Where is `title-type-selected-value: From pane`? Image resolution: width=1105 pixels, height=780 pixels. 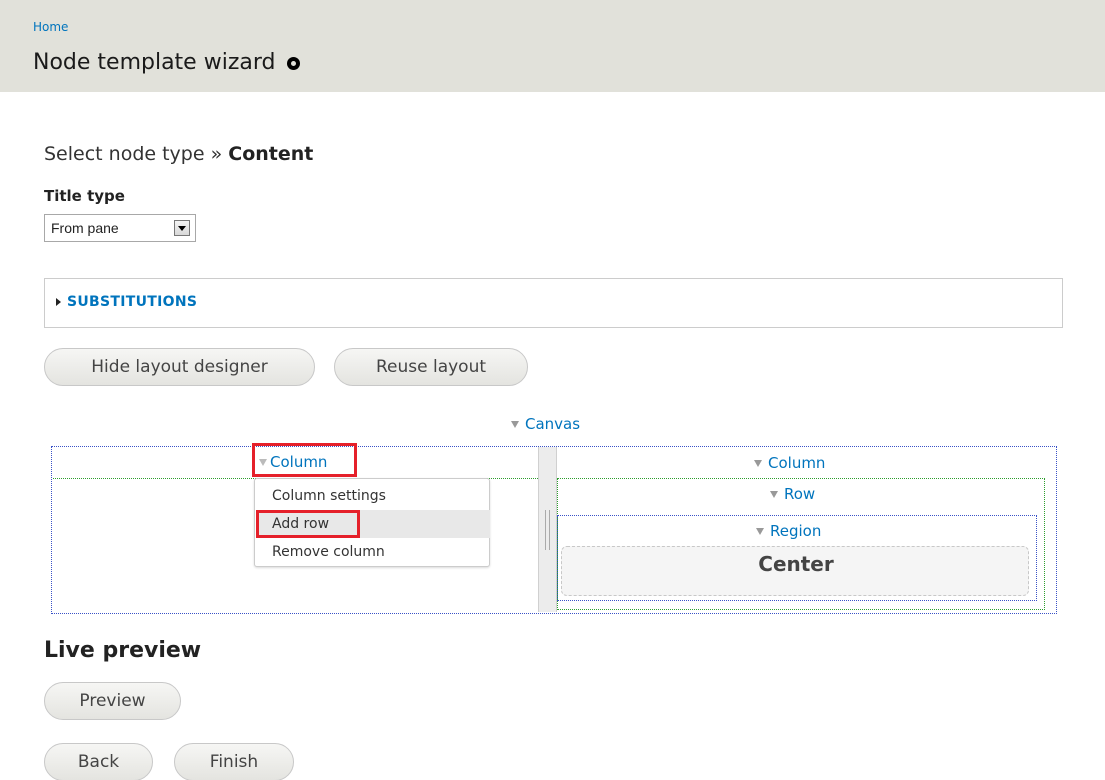 title-type-selected-value: From pane is located at coordinates (85, 228).